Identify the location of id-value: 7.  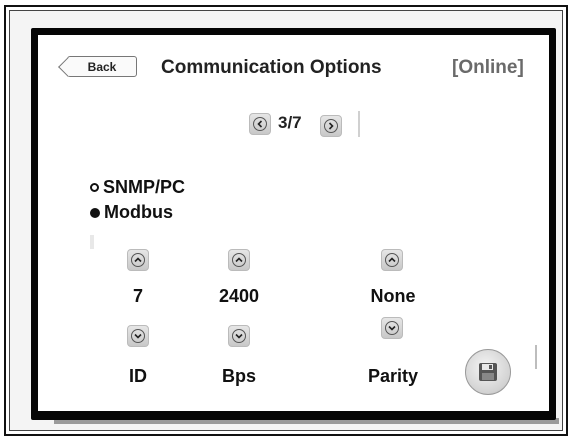
(137, 296).